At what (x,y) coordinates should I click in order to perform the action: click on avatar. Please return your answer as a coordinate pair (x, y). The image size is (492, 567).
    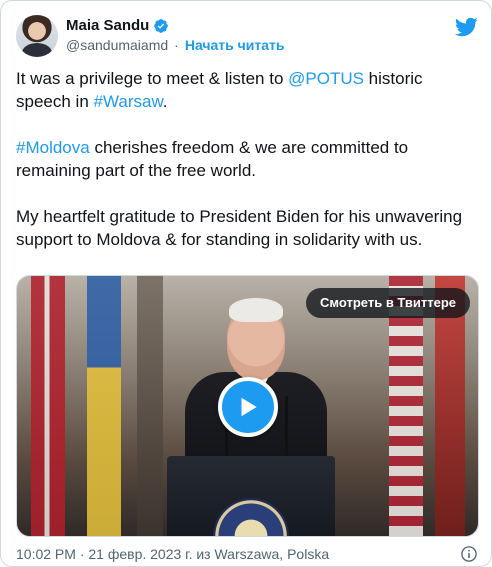
    Looking at the image, I should click on (37, 36).